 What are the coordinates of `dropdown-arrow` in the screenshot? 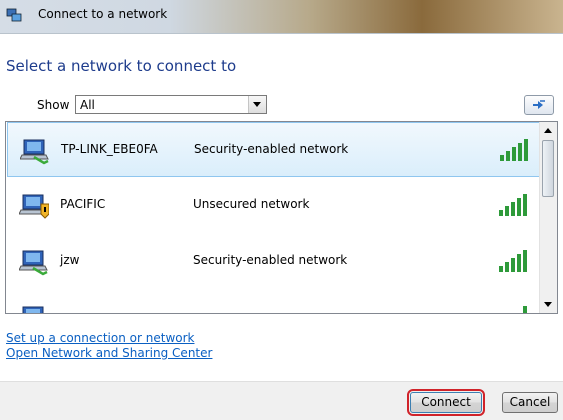 It's located at (257, 104).